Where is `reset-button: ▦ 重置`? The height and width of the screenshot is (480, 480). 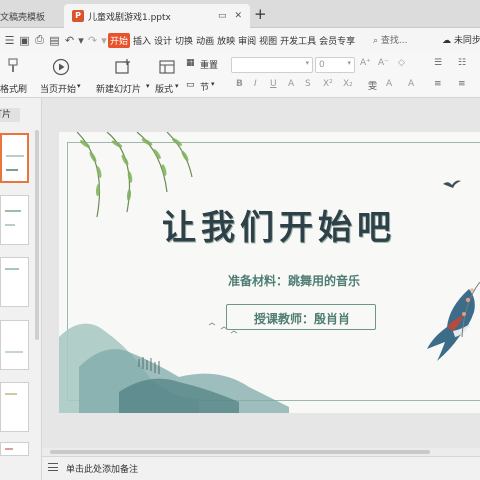 reset-button: ▦ 重置 is located at coordinates (206, 65).